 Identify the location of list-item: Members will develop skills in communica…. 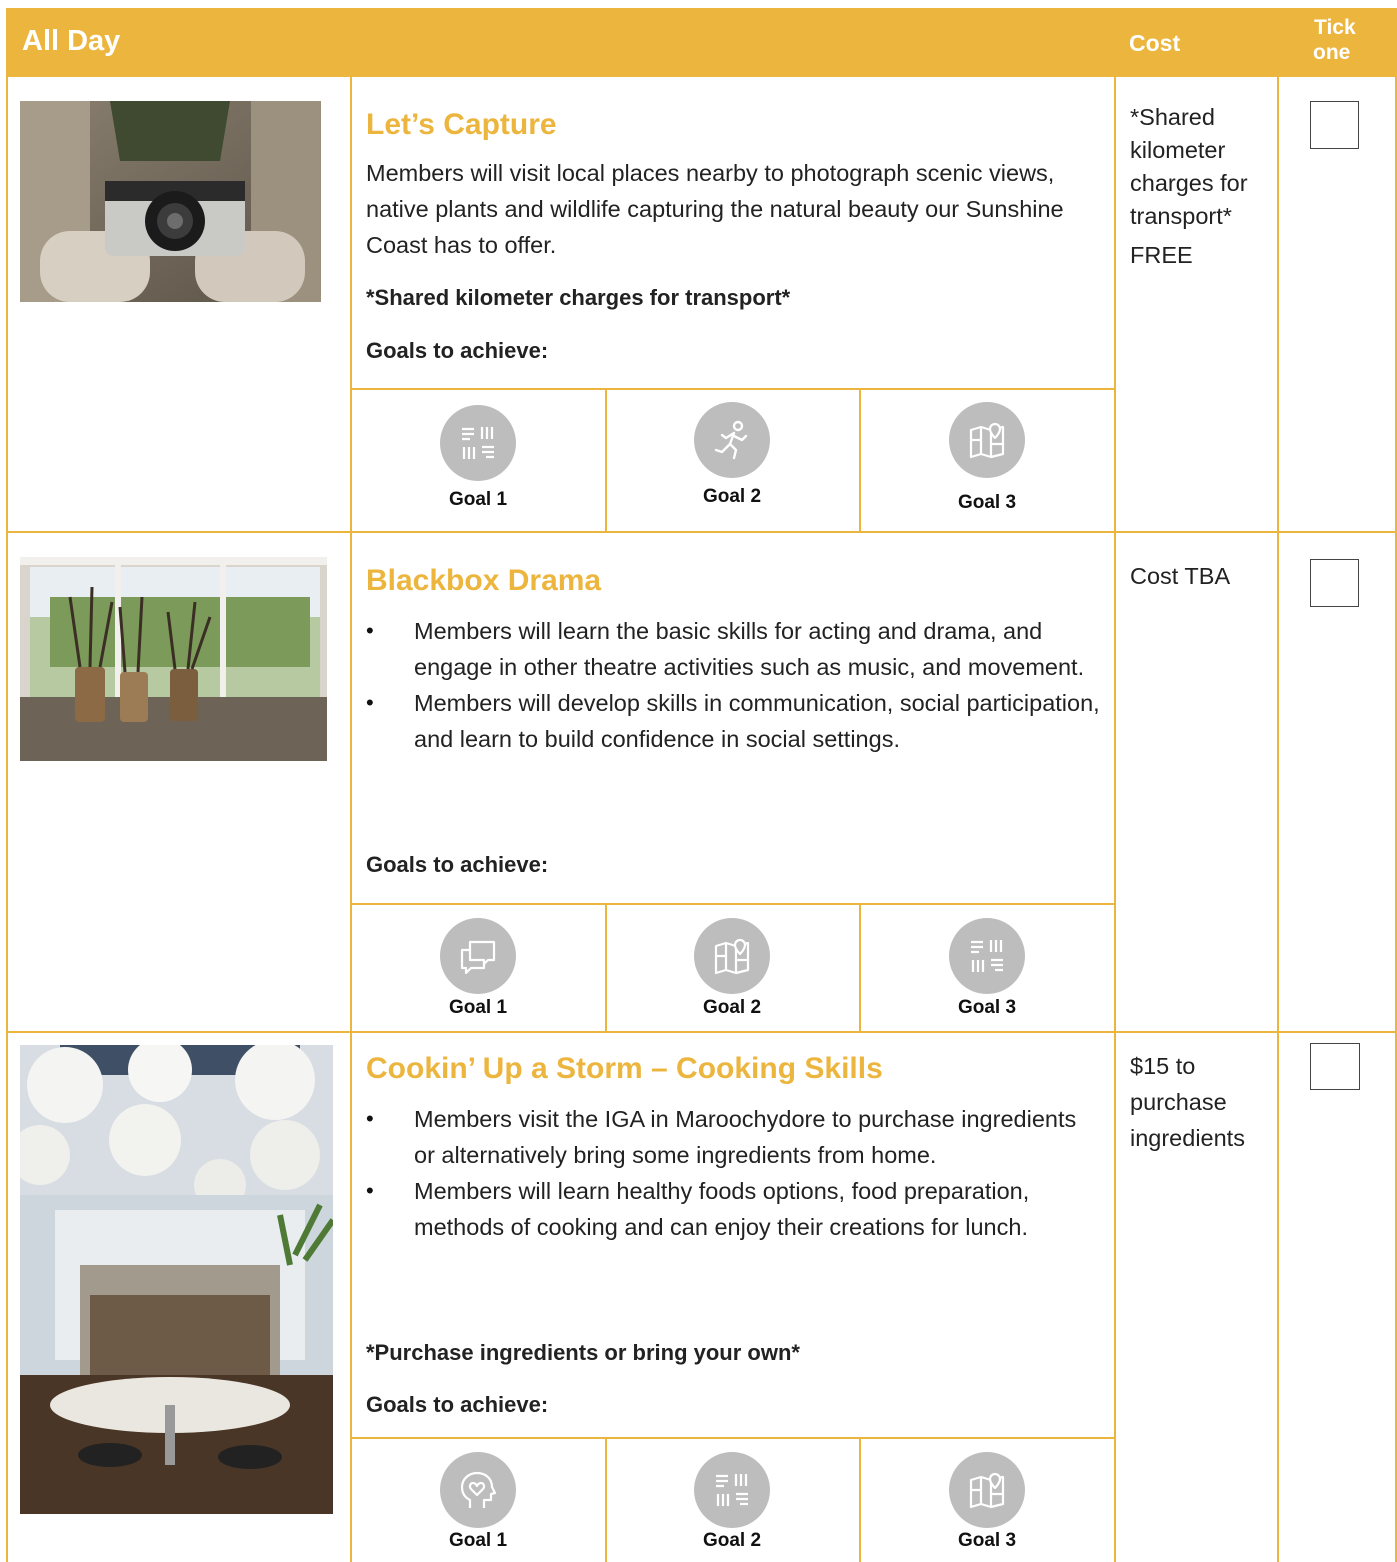
(733, 721).